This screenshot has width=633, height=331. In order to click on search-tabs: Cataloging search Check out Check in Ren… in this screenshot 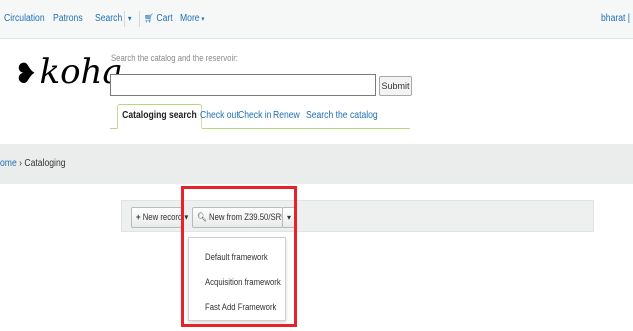, I will do `click(260, 116)`.